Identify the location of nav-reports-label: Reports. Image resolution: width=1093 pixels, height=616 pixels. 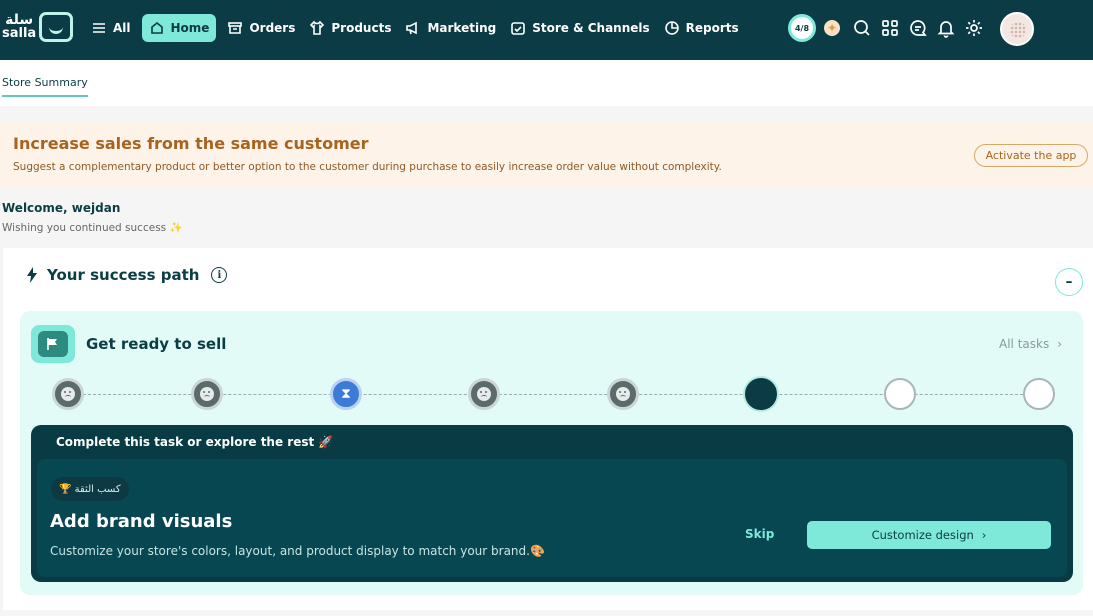
(712, 28).